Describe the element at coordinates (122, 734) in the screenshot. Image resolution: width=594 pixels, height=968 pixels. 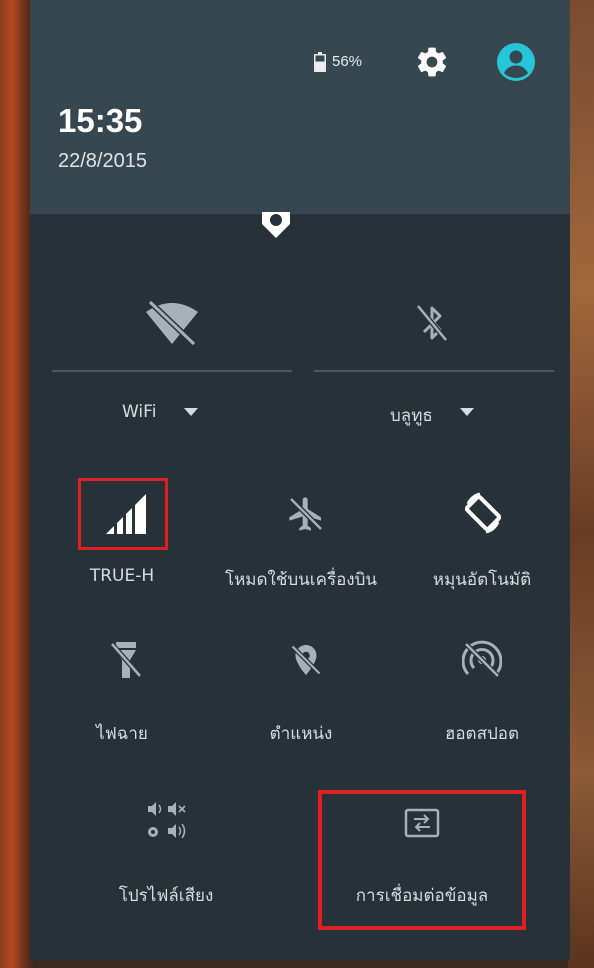
I see `tile-label-flashlight: ไฟฉาย` at that location.